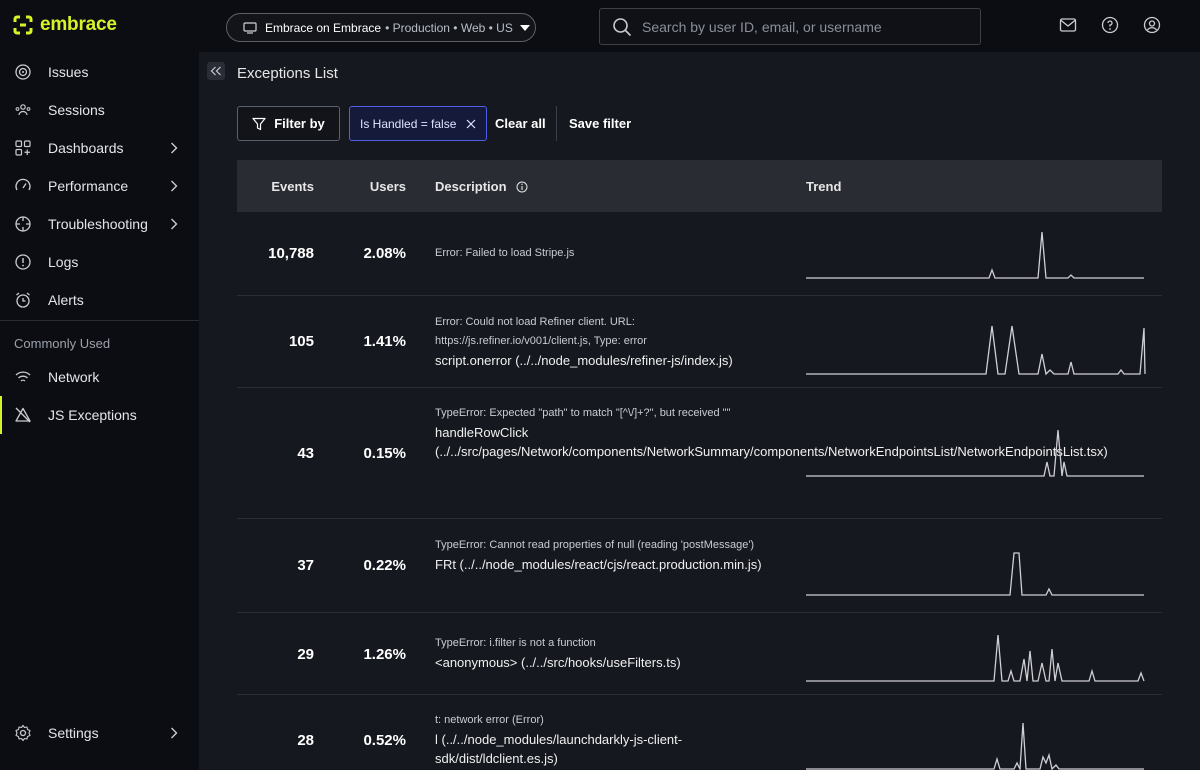 Image resolution: width=1200 pixels, height=770 pixels. I want to click on search-box, so click(790, 26).